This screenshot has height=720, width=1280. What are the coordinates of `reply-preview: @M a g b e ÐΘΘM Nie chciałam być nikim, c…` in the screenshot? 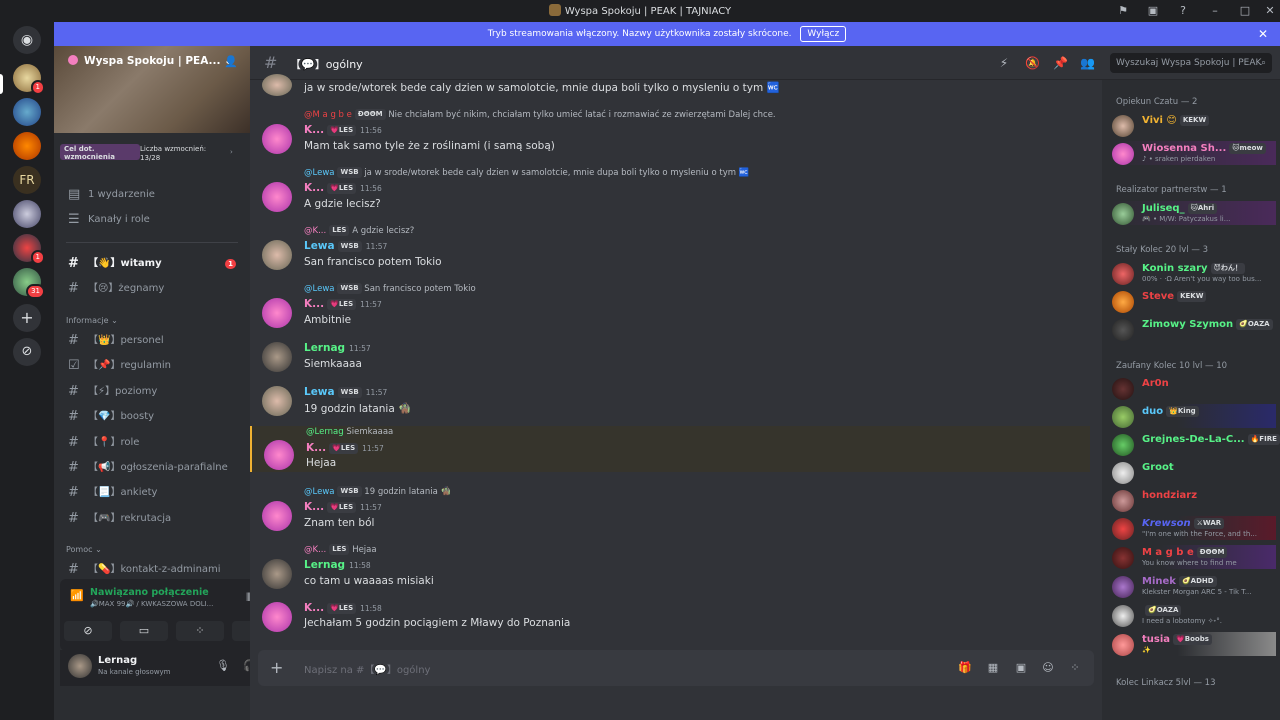 It's located at (540, 114).